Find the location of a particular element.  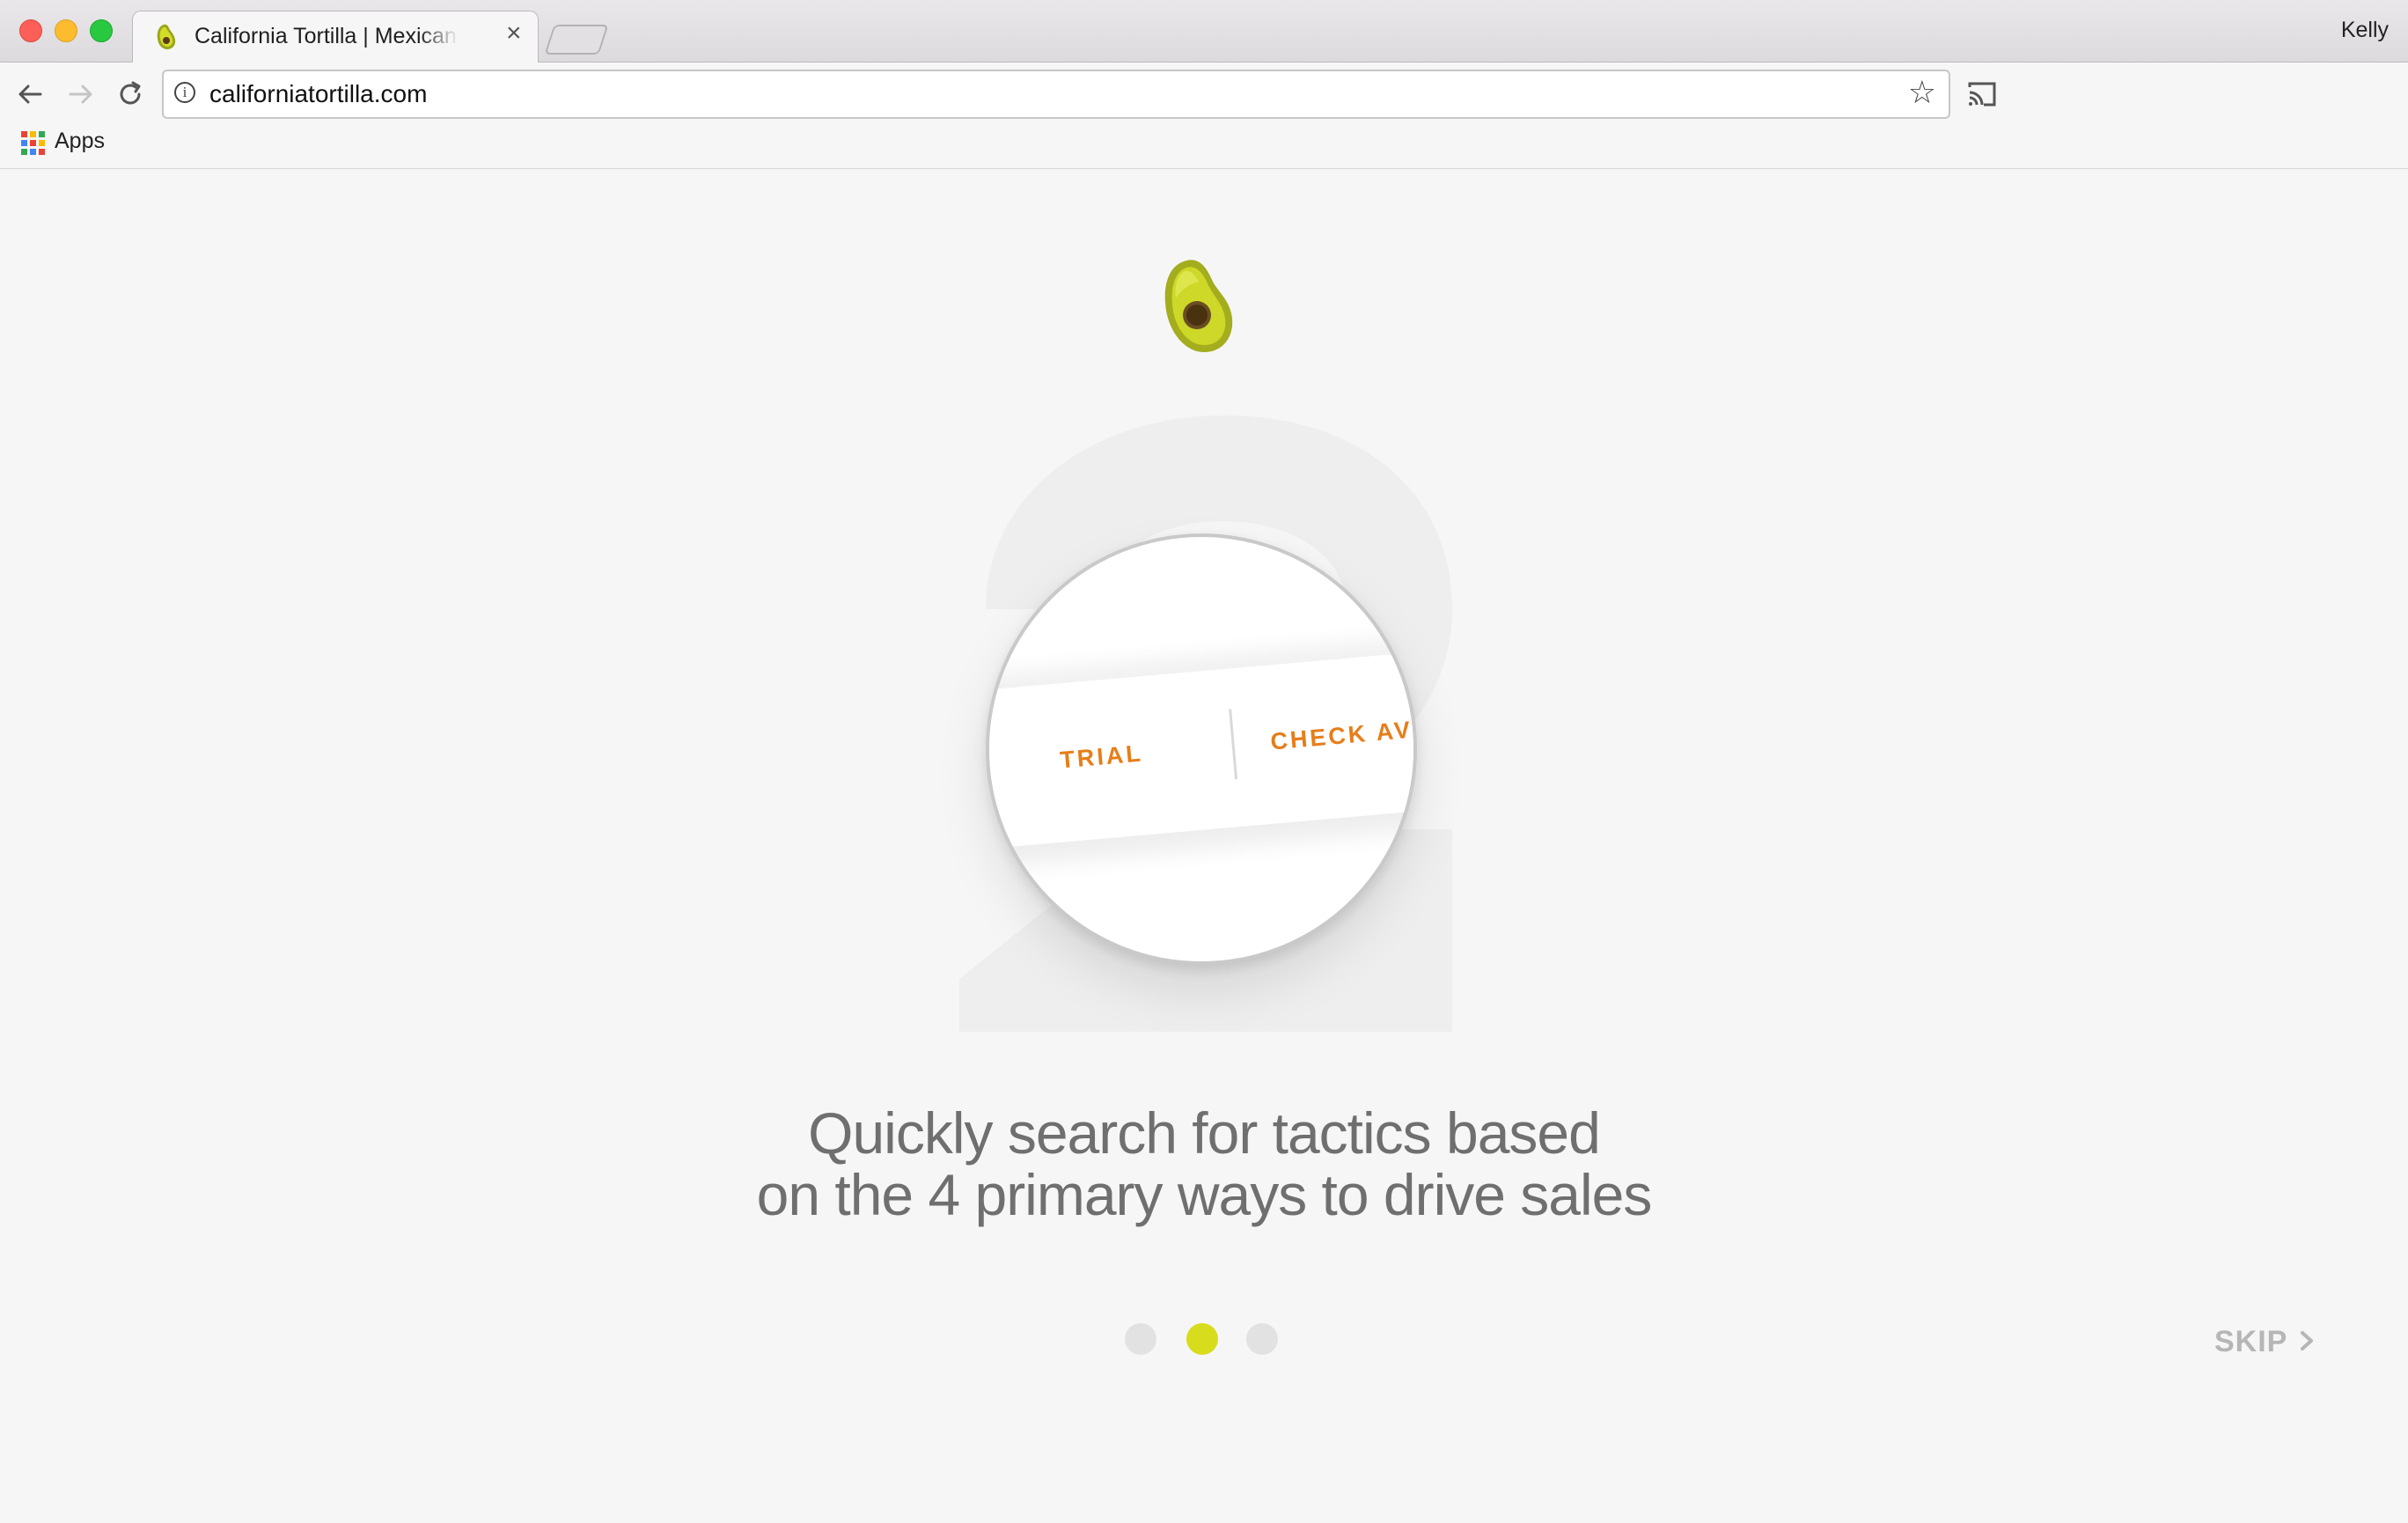

minimize-window-button is located at coordinates (66, 30).